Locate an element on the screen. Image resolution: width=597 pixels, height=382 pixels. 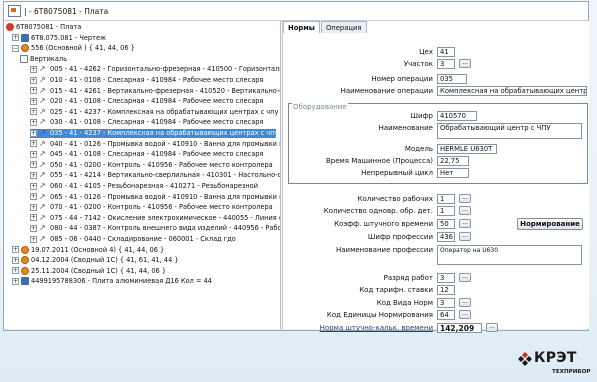
workshop-field: 41 is located at coordinates (446, 52).